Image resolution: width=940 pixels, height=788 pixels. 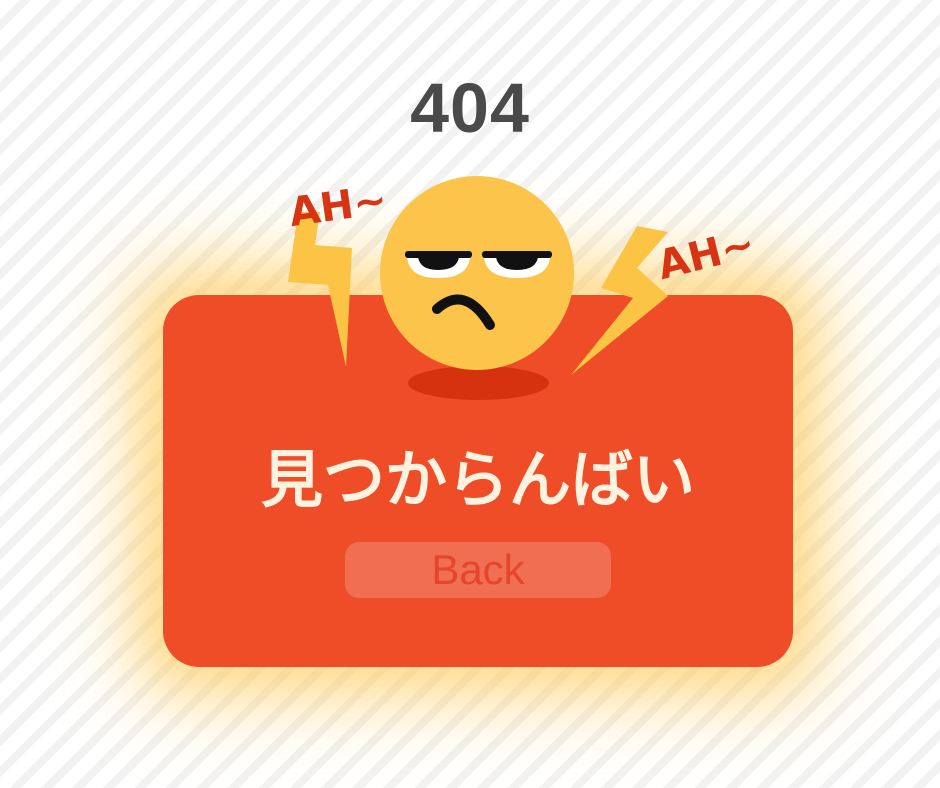 I want to click on back-button: Back, so click(x=478, y=570).